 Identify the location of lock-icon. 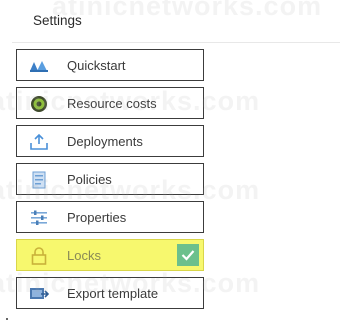
(39, 256).